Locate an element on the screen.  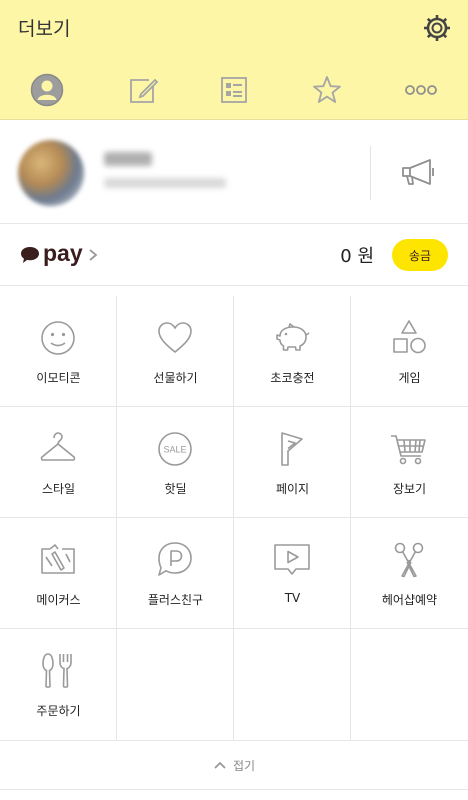
tv-icon is located at coordinates (292, 559).